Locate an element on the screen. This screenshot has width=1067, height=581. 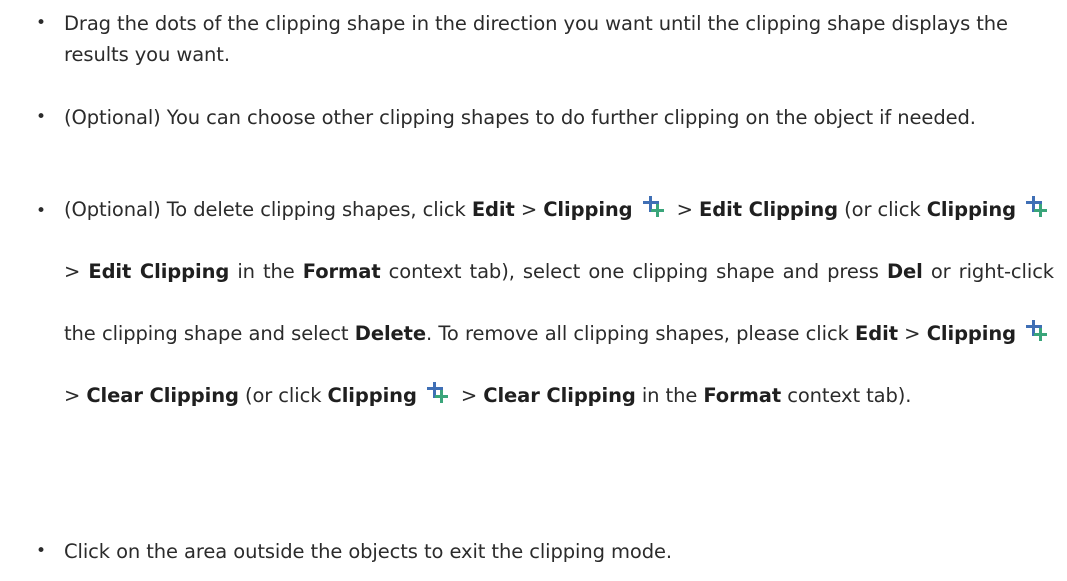
key-del: Del is located at coordinates (904, 271).